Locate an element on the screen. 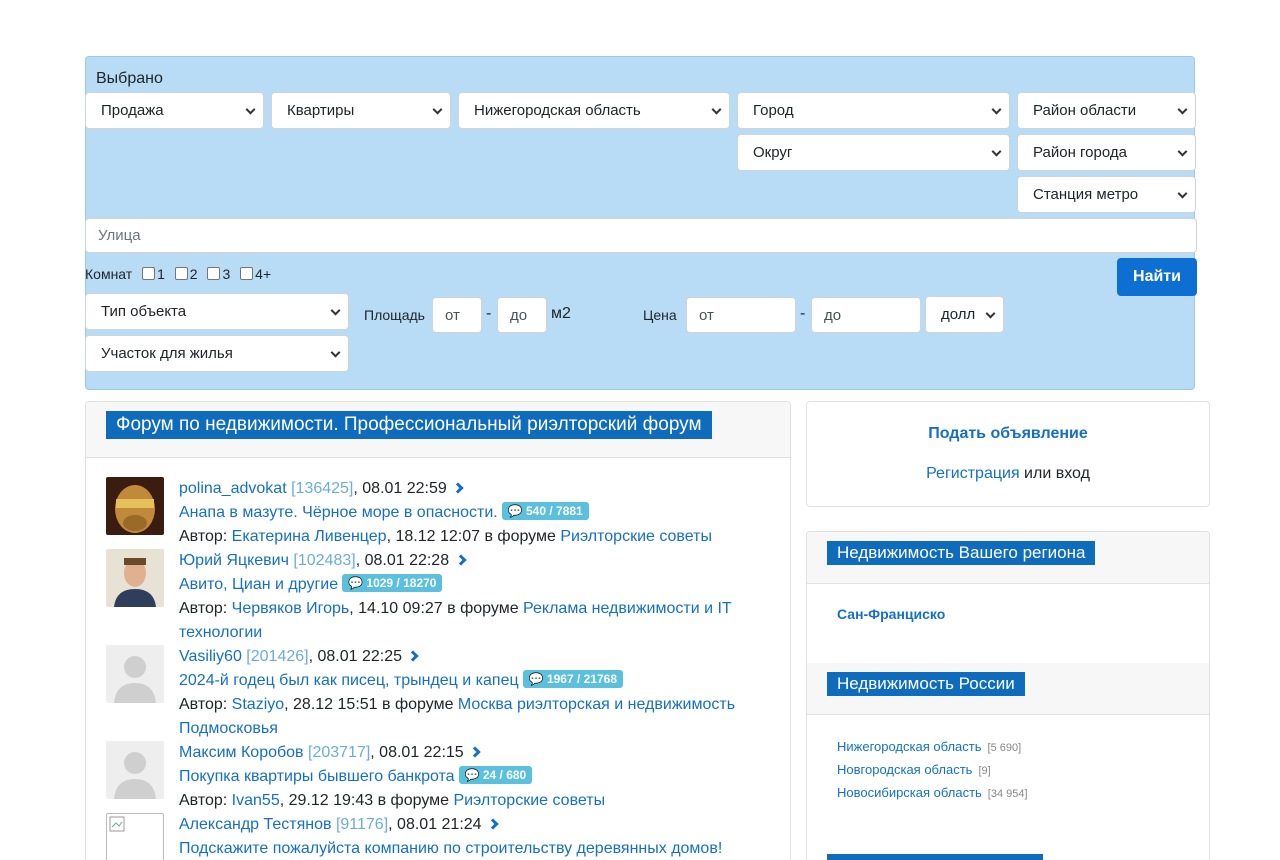 The image size is (1280, 860). property-type-select: Квартиры is located at coordinates (361, 110).